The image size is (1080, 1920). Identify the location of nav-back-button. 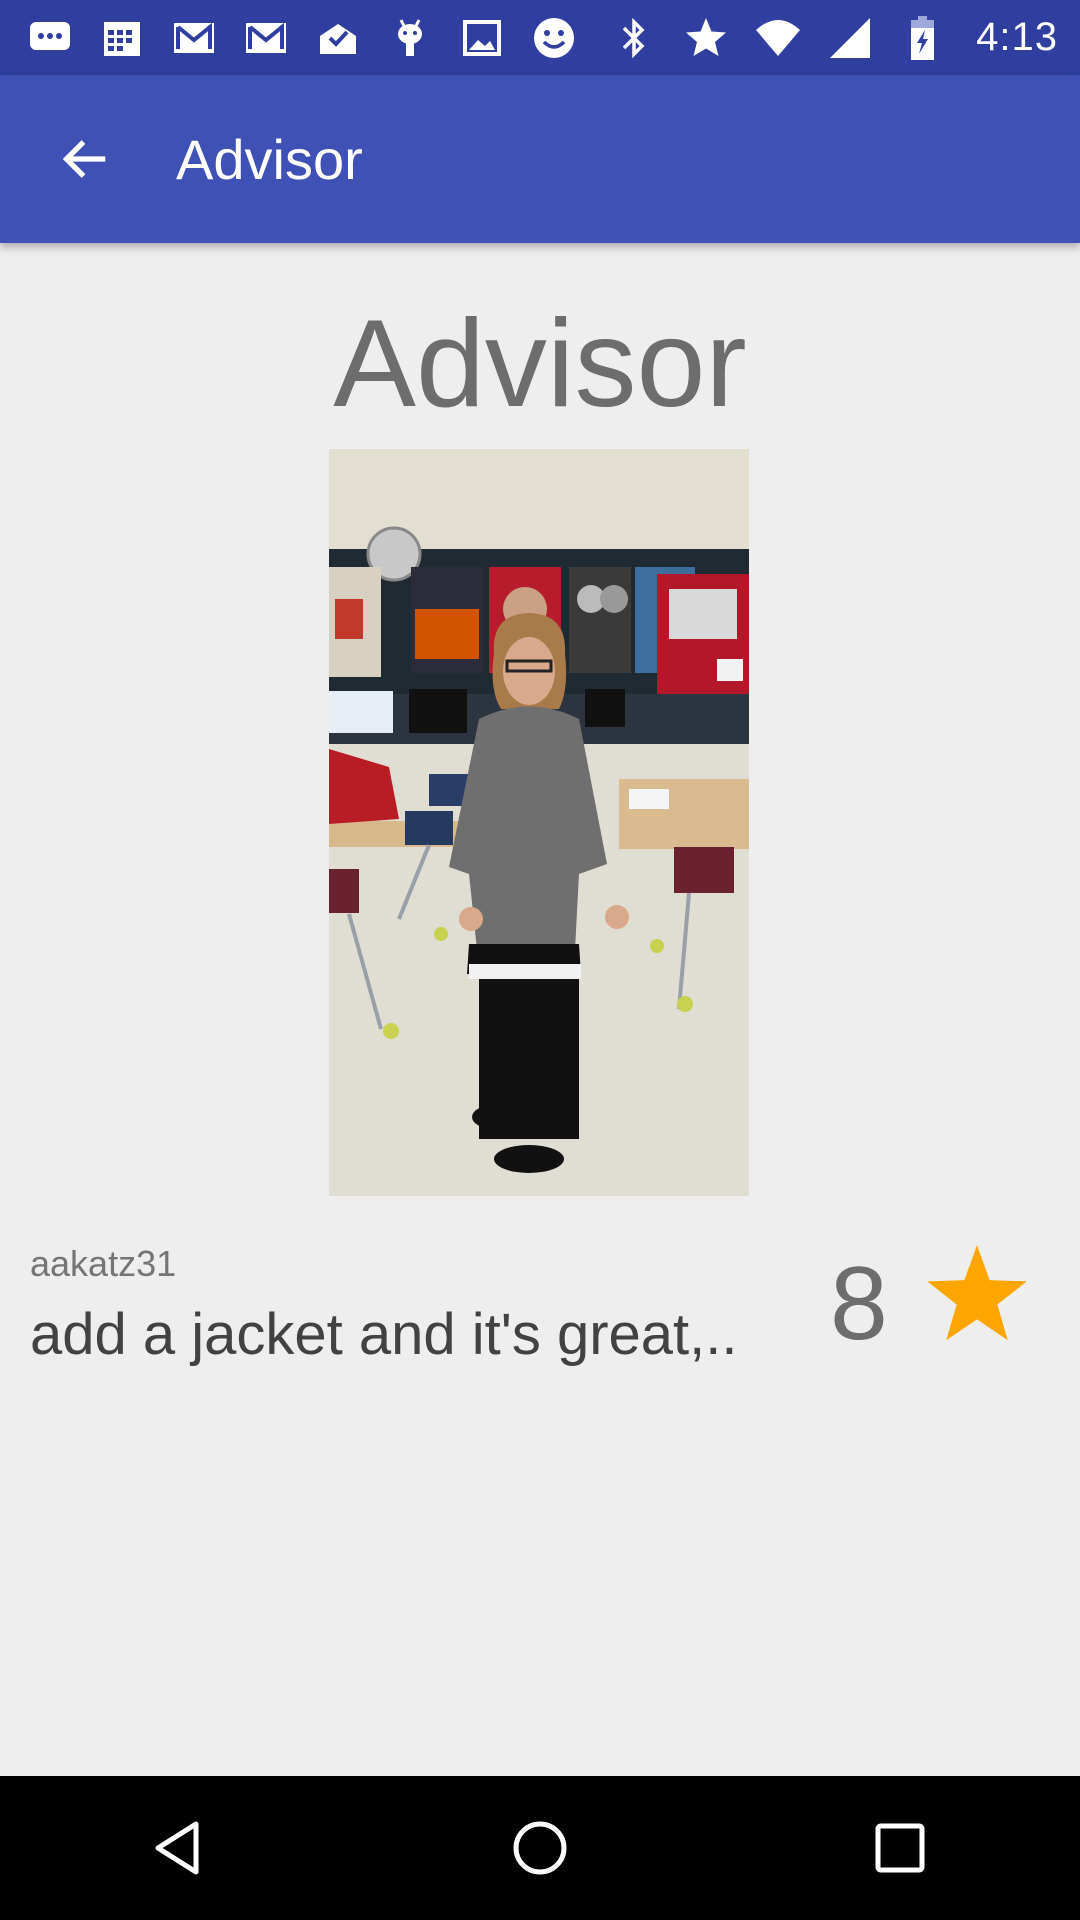
(180, 1848).